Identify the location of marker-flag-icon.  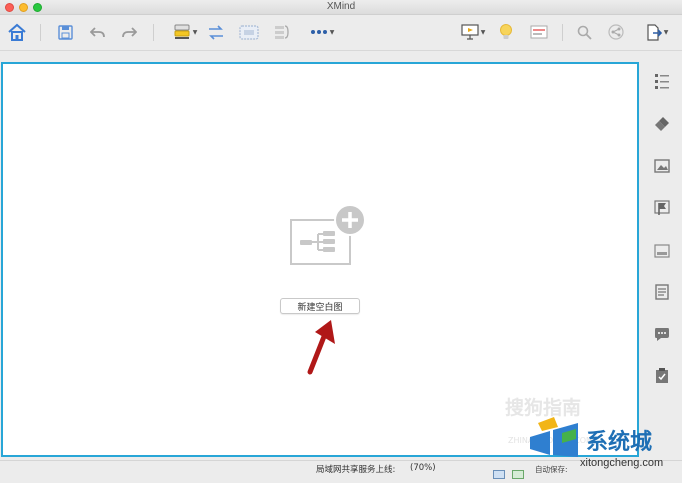
(662, 208).